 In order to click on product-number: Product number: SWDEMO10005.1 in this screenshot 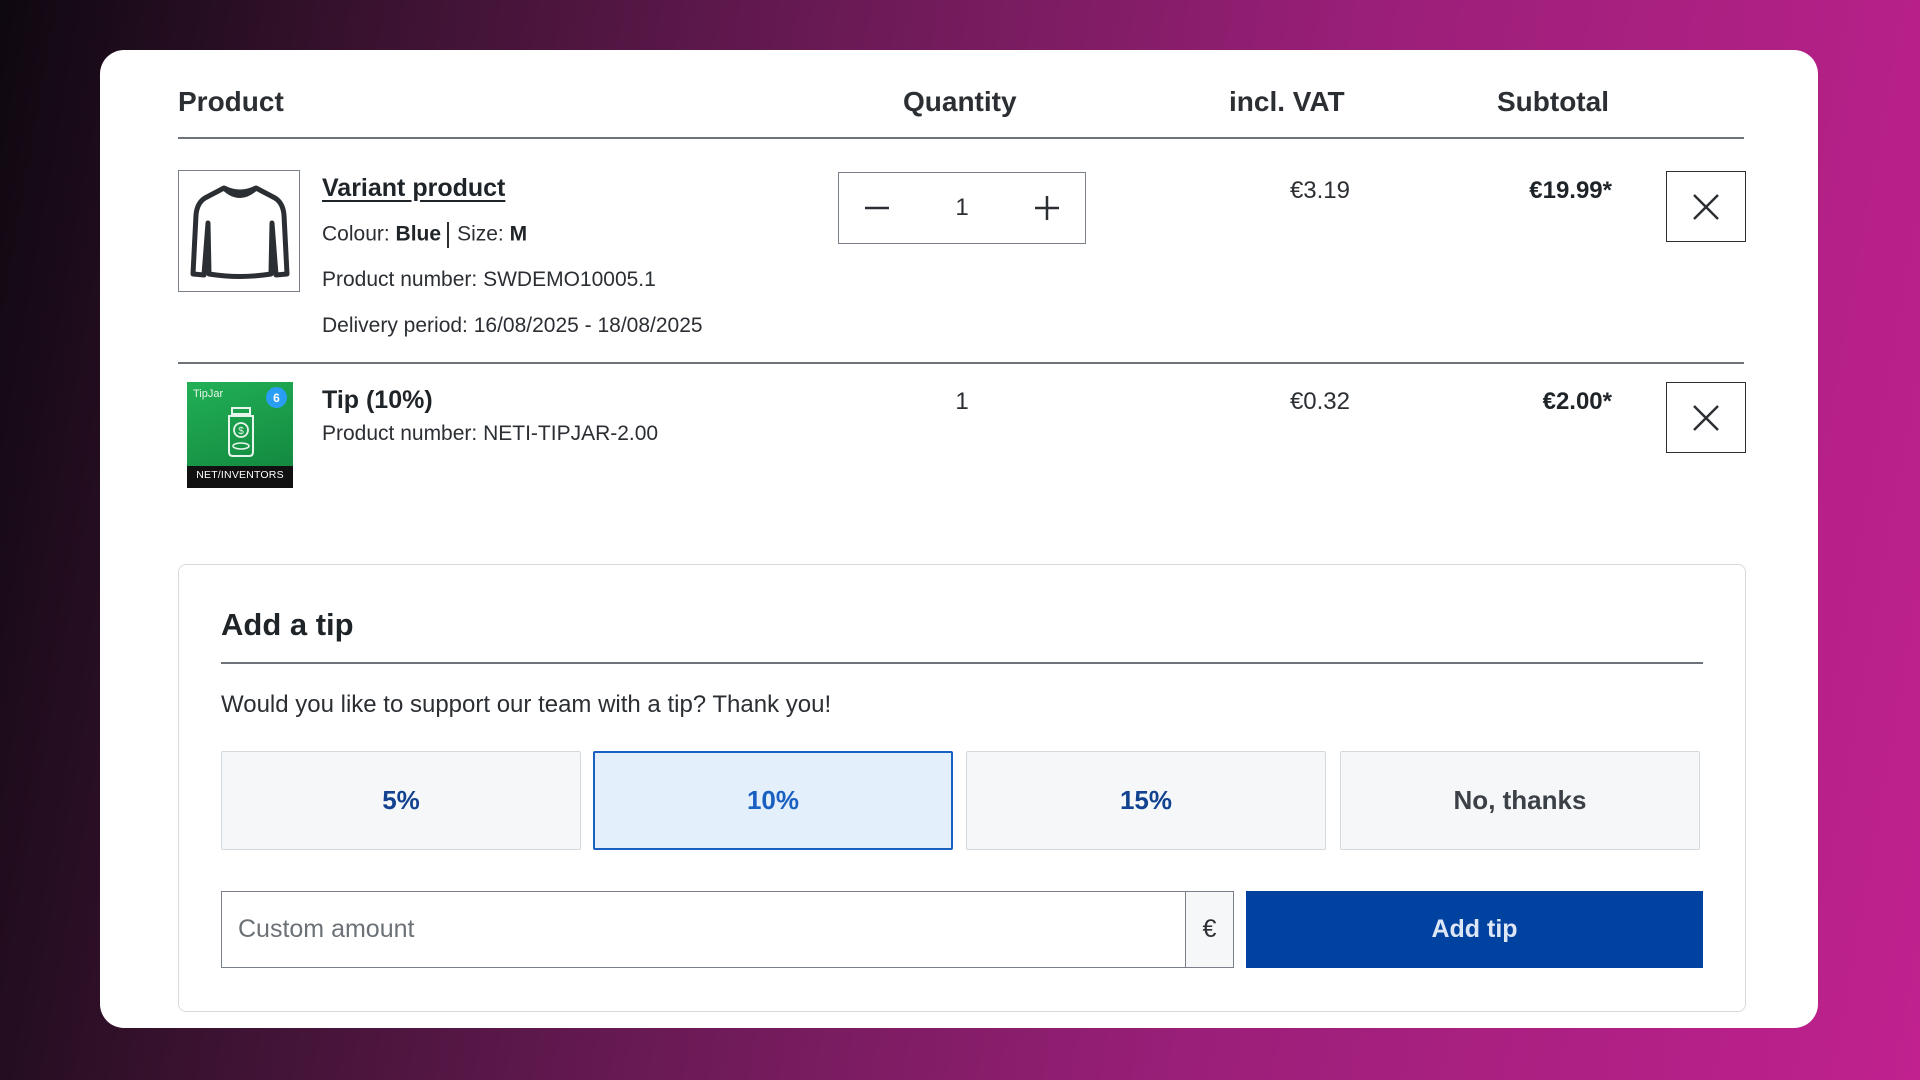, I will do `click(489, 279)`.